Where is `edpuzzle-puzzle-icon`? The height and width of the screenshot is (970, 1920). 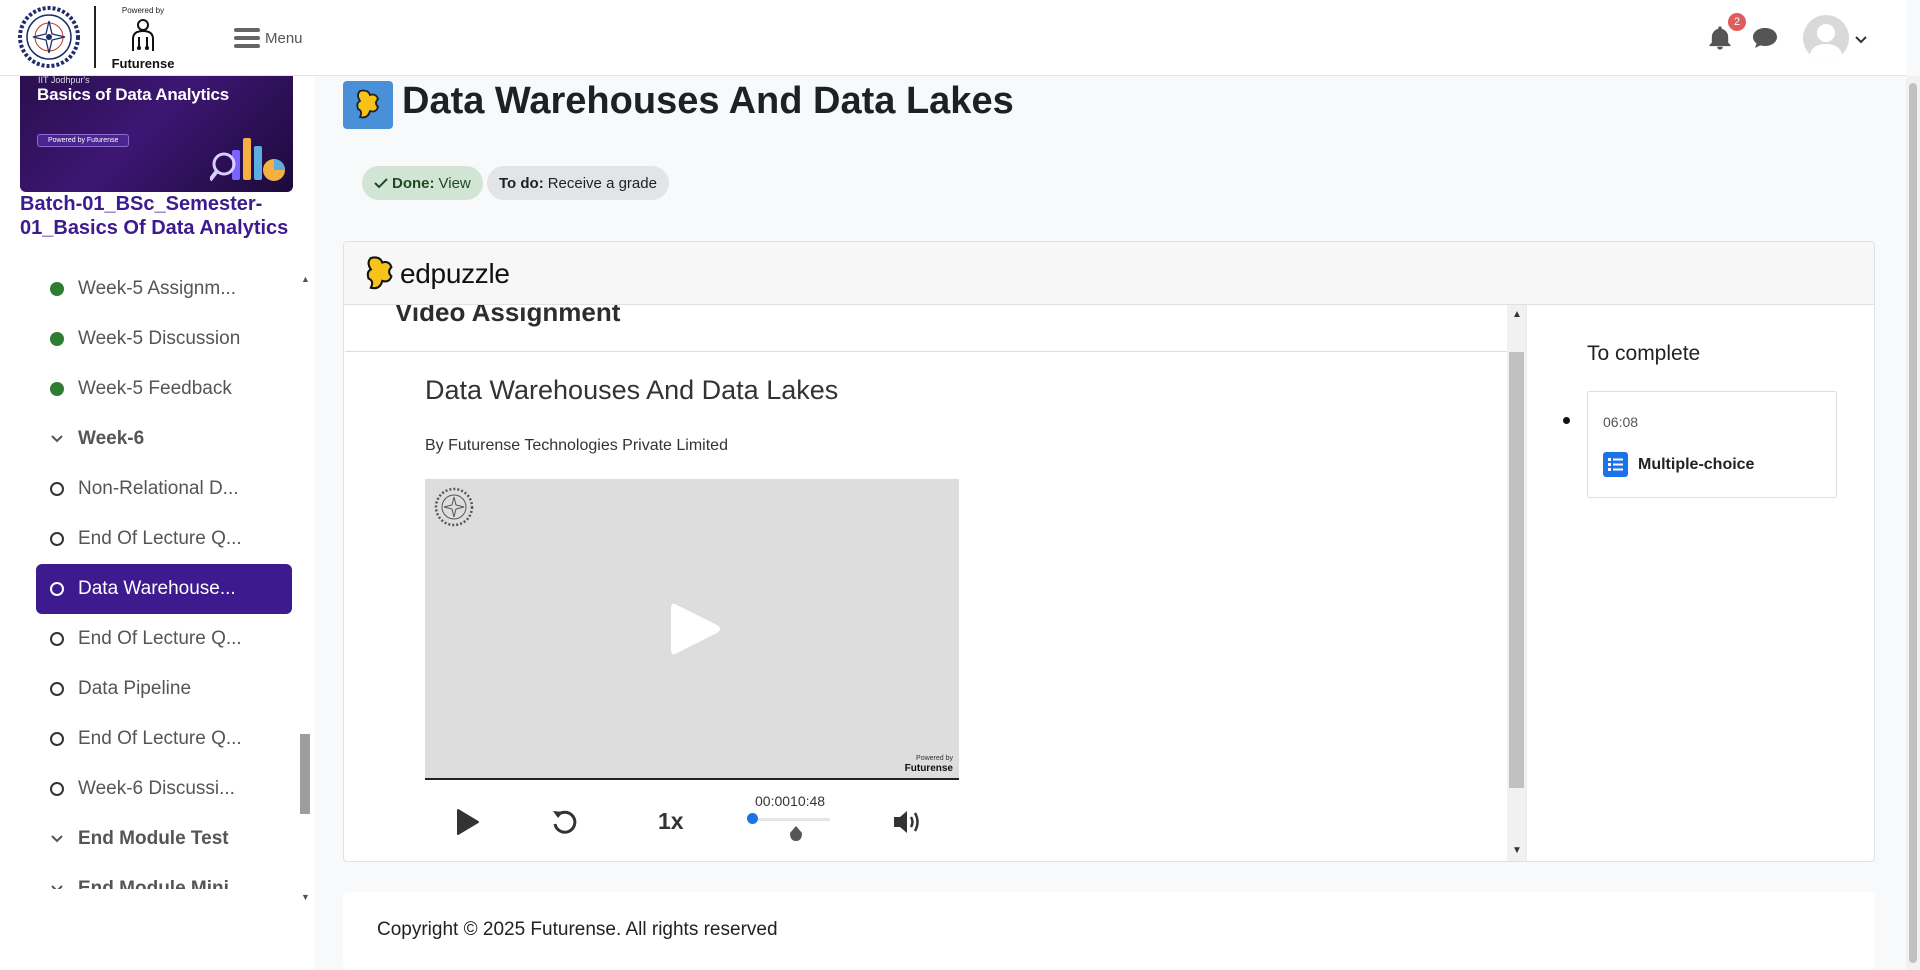 edpuzzle-puzzle-icon is located at coordinates (379, 273).